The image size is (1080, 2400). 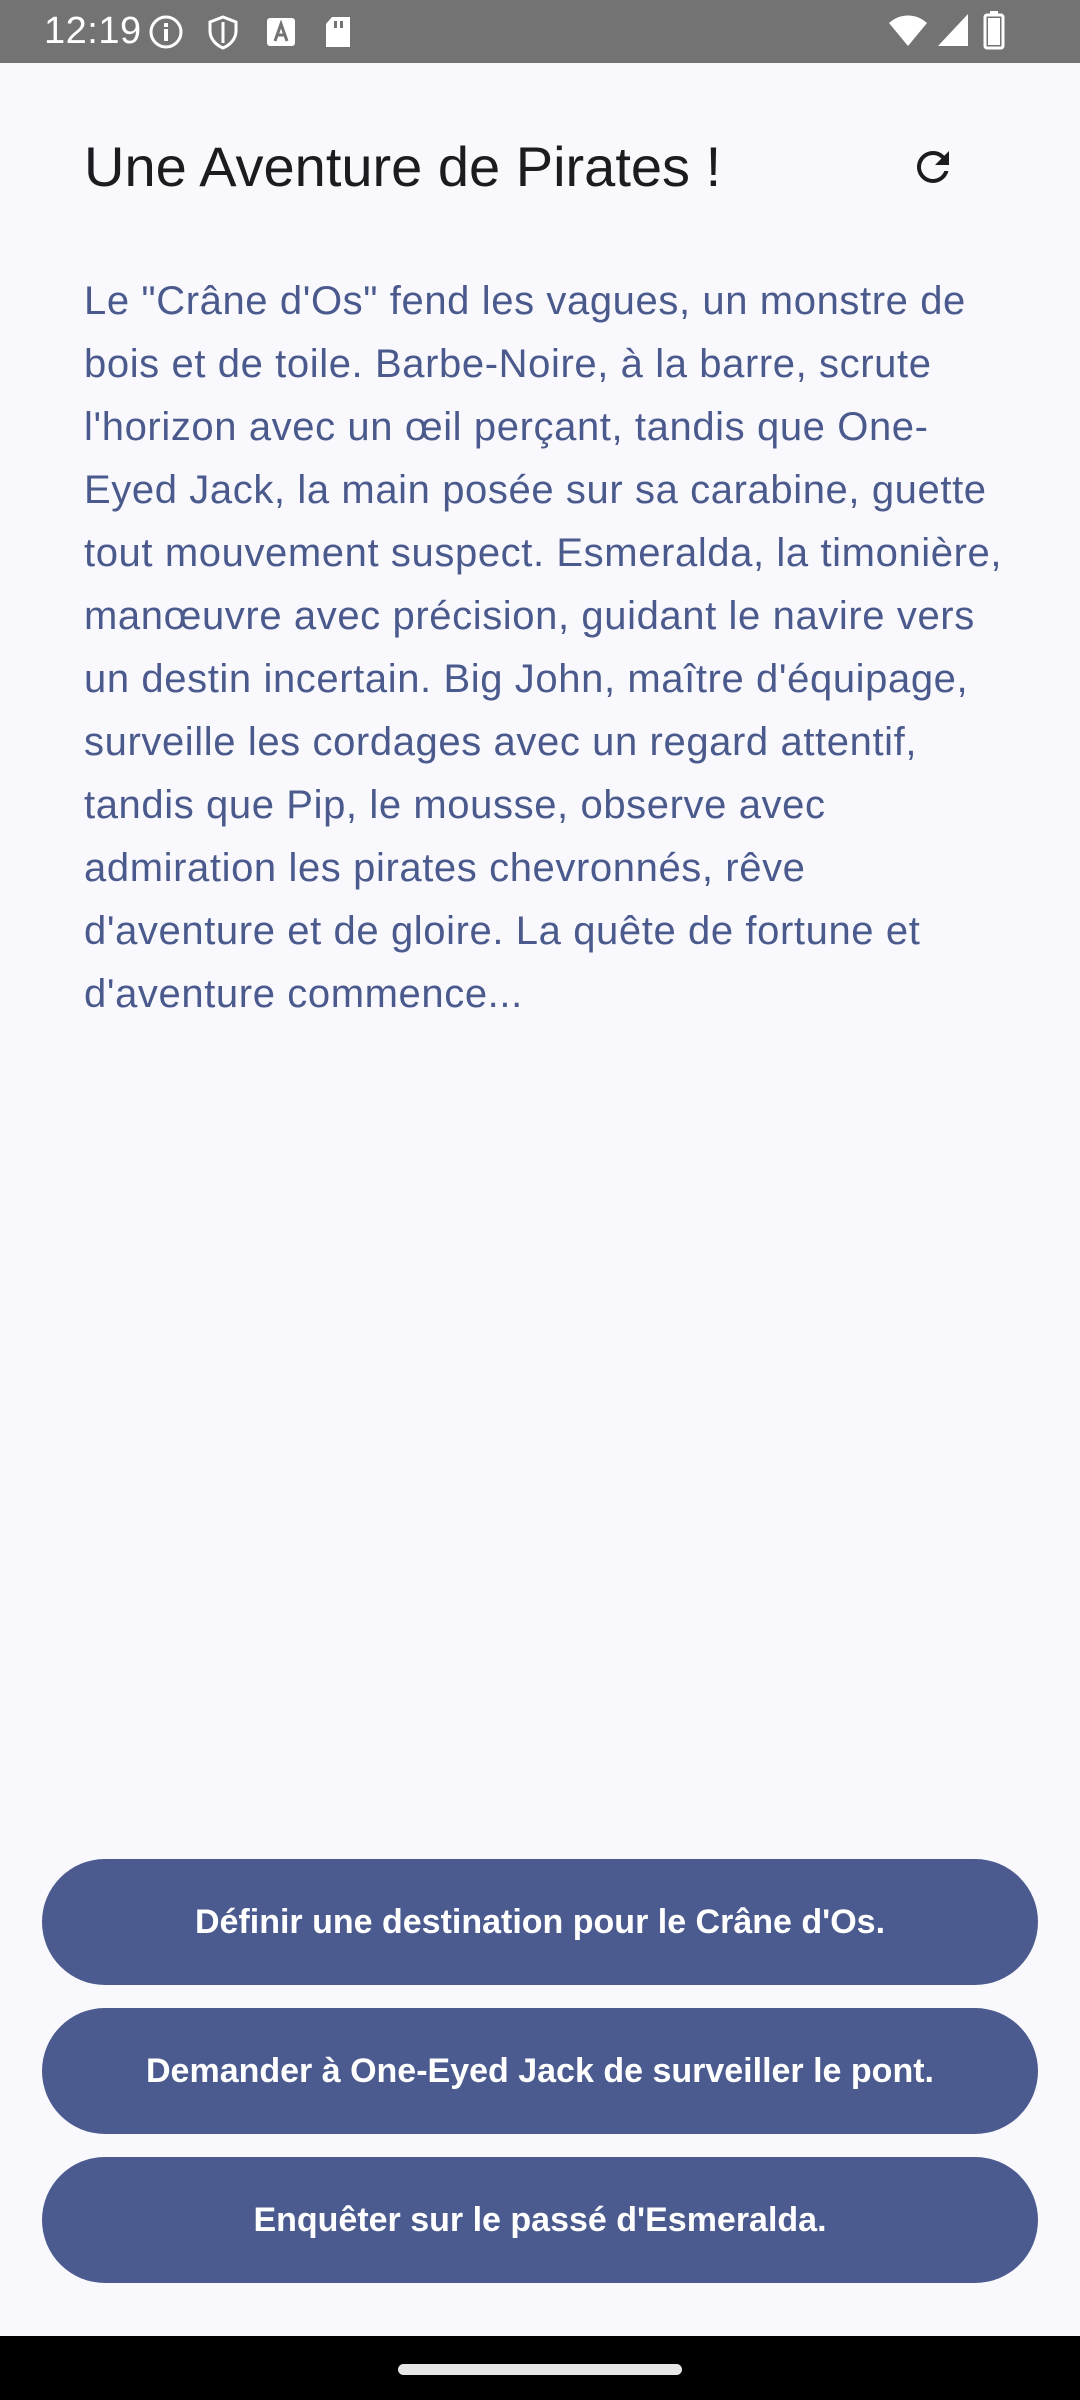 I want to click on home-gesture-handle, so click(x=540, y=2369).